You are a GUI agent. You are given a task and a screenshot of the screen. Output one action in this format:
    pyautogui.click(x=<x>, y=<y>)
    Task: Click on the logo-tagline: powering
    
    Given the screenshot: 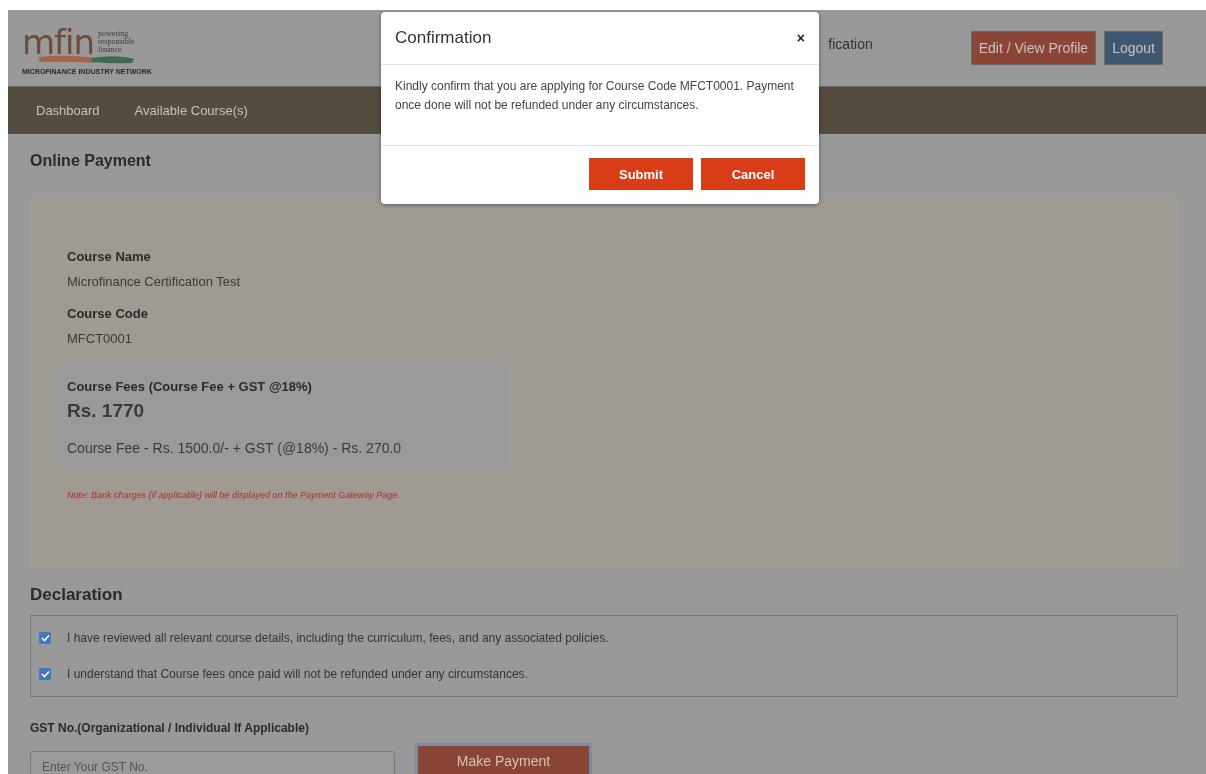 What is the action you would take?
    pyautogui.click(x=113, y=33)
    